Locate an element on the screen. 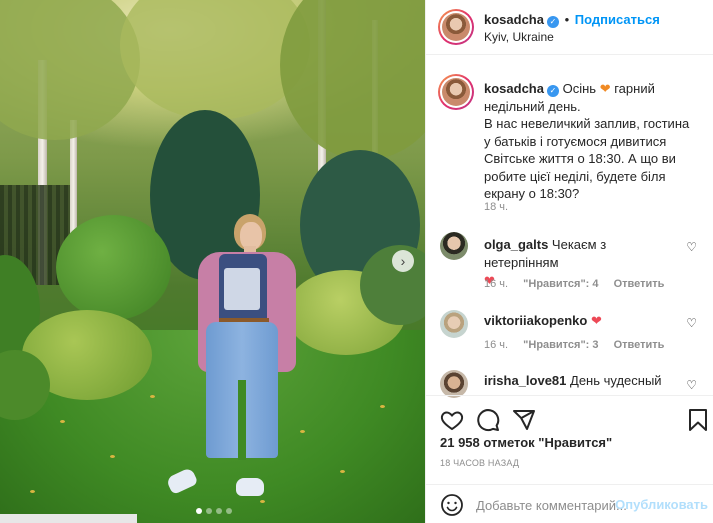  comment-meta: 16 ч. "Нравится": 3 Ответить is located at coordinates (574, 345).